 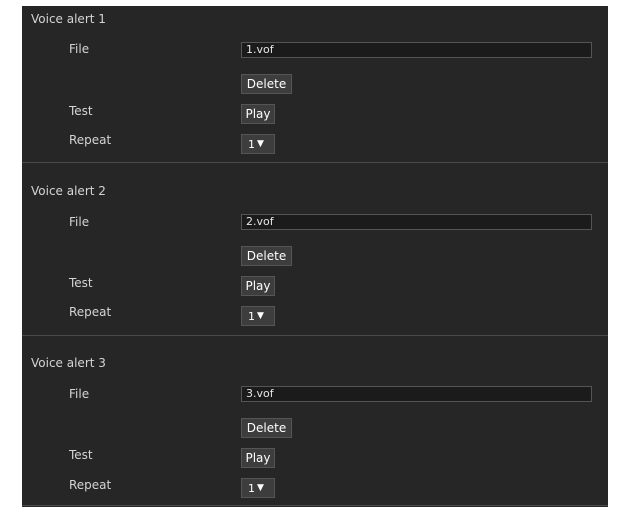 I want to click on repeat-select-voice-alert-1: 1 ▼, so click(x=258, y=144).